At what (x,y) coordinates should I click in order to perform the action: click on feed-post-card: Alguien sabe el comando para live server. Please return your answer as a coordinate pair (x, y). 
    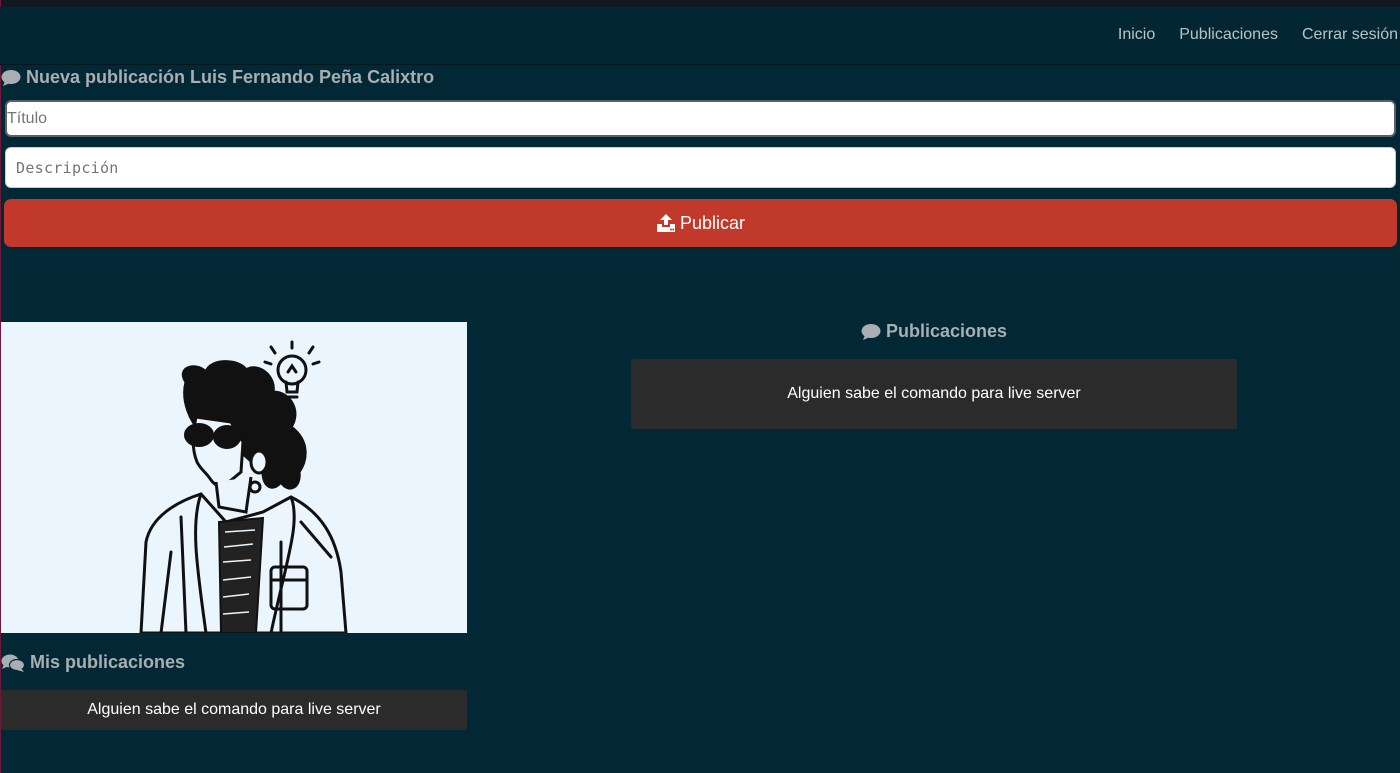
    Looking at the image, I should click on (934, 394).